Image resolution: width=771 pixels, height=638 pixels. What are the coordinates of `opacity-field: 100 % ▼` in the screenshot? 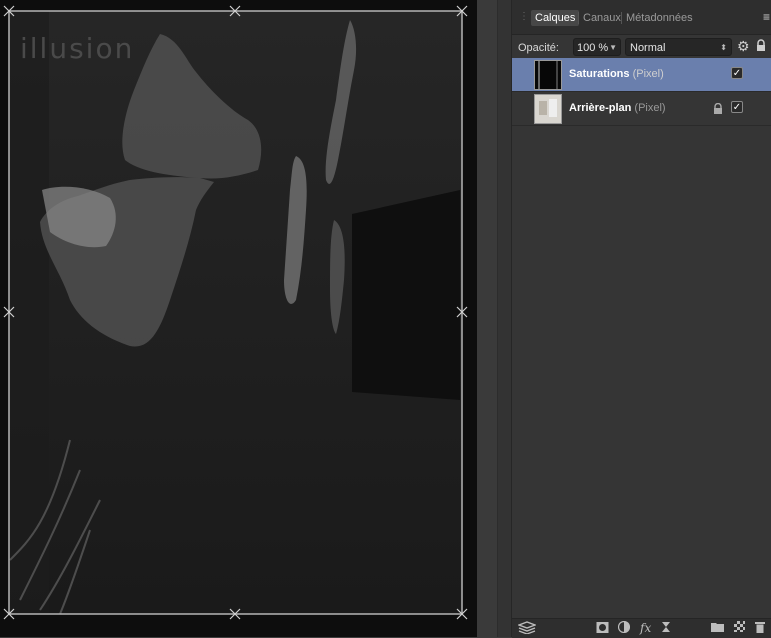 It's located at (597, 47).